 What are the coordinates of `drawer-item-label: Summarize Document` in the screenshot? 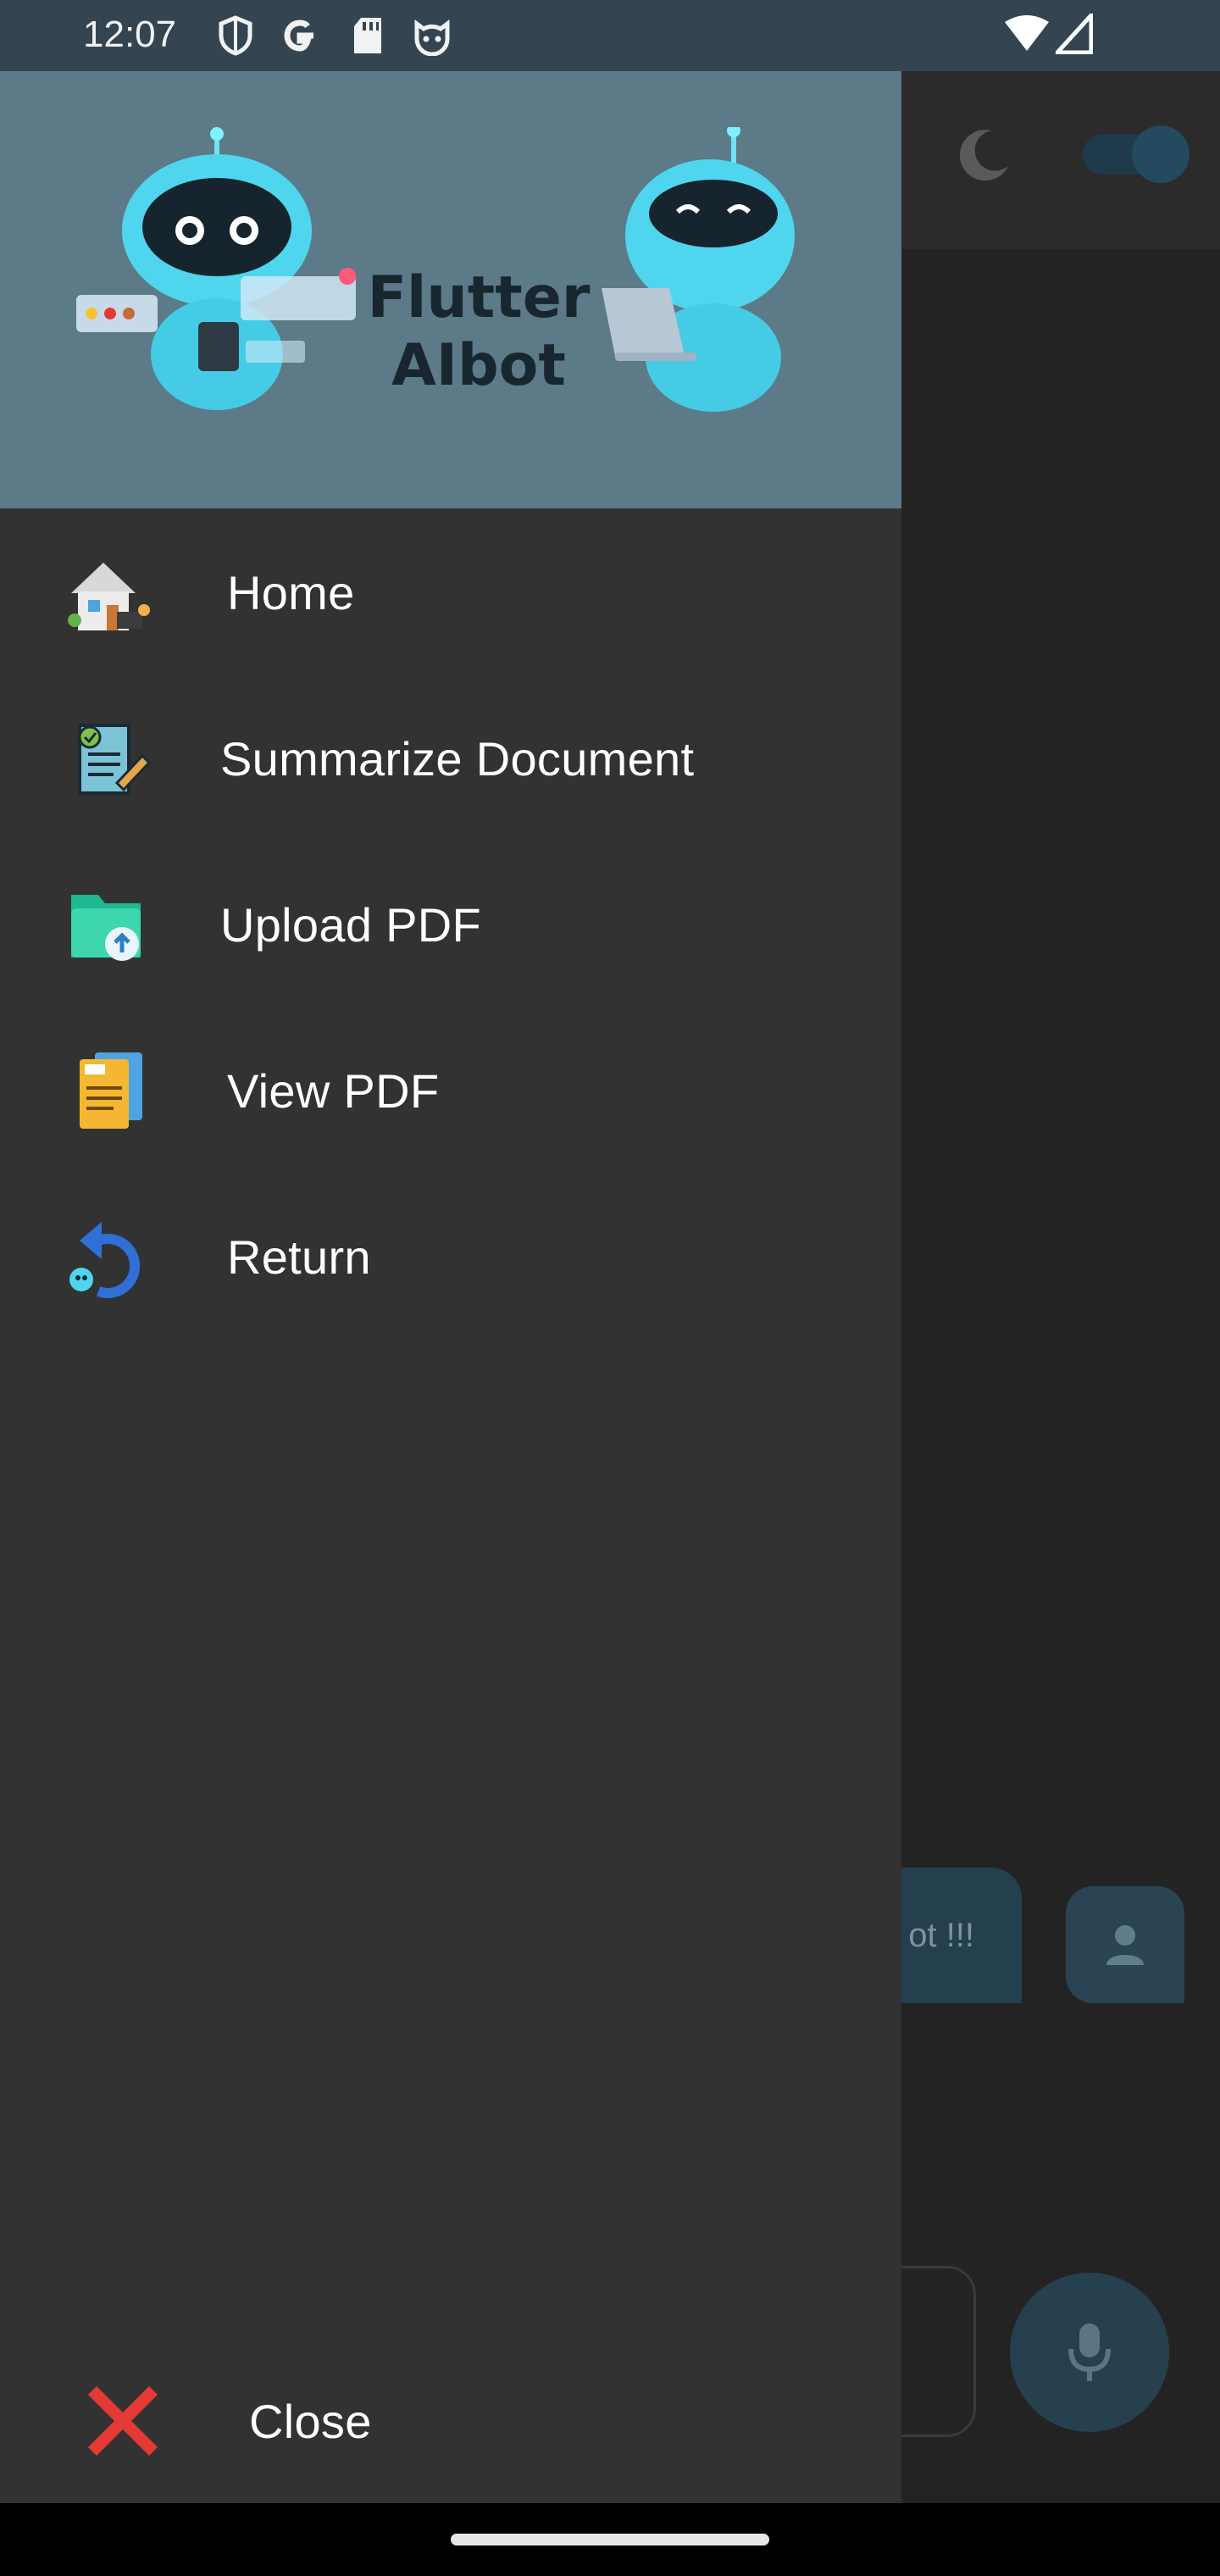 It's located at (457, 758).